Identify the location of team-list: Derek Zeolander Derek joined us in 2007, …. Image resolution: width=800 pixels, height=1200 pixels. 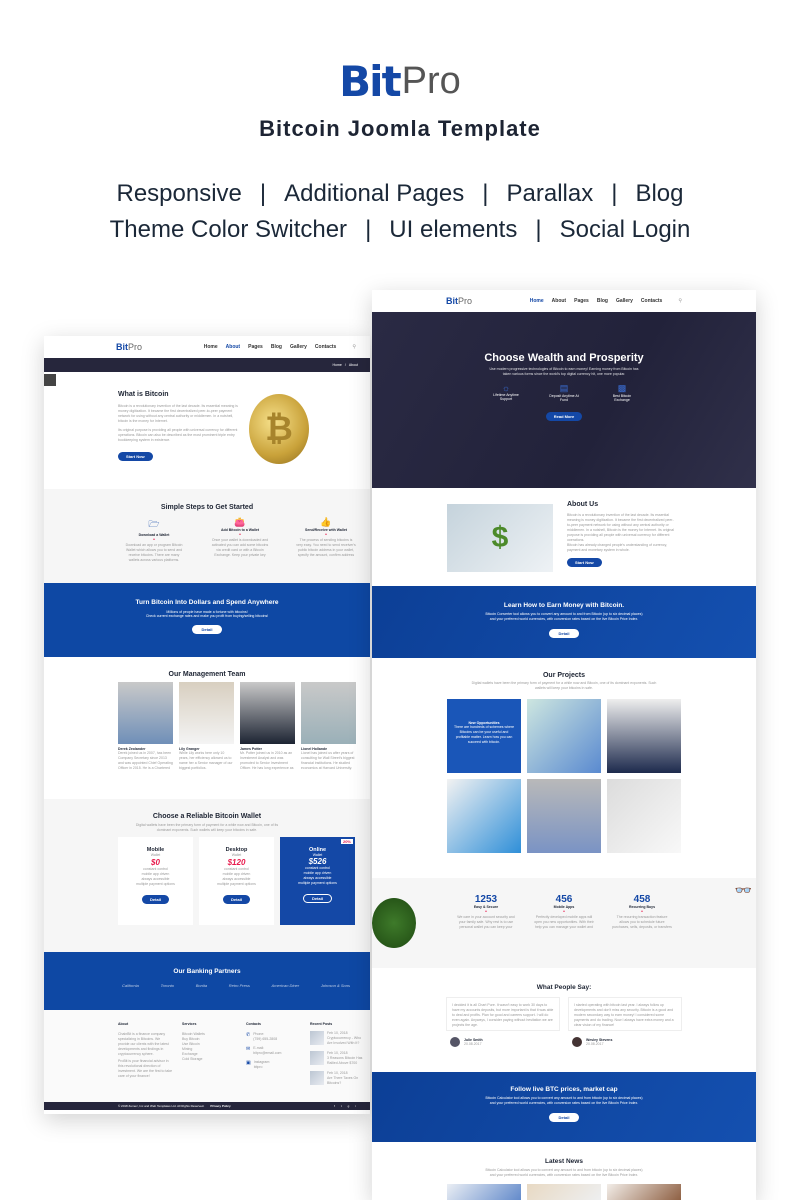
(207, 724).